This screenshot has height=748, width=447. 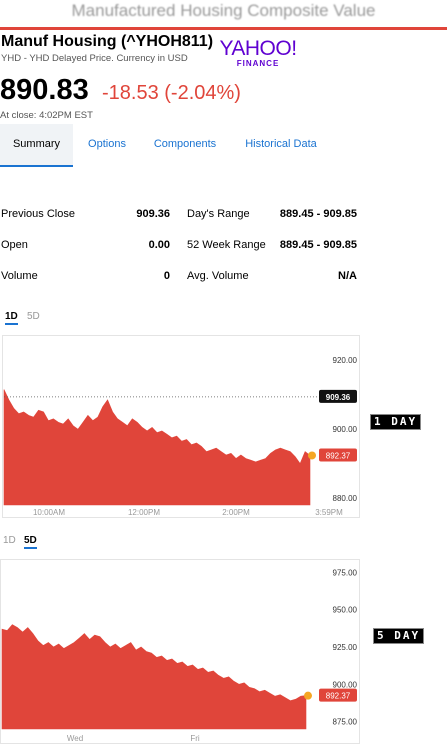 What do you see at coordinates (281, 144) in the screenshot?
I see `tab-historical-data: Historical Data` at bounding box center [281, 144].